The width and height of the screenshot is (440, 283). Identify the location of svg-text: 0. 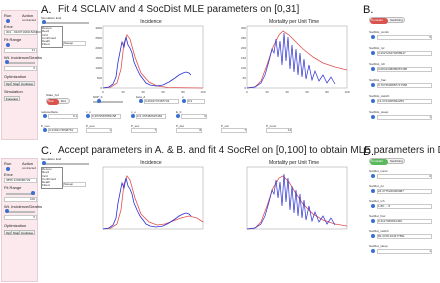
(103, 92).